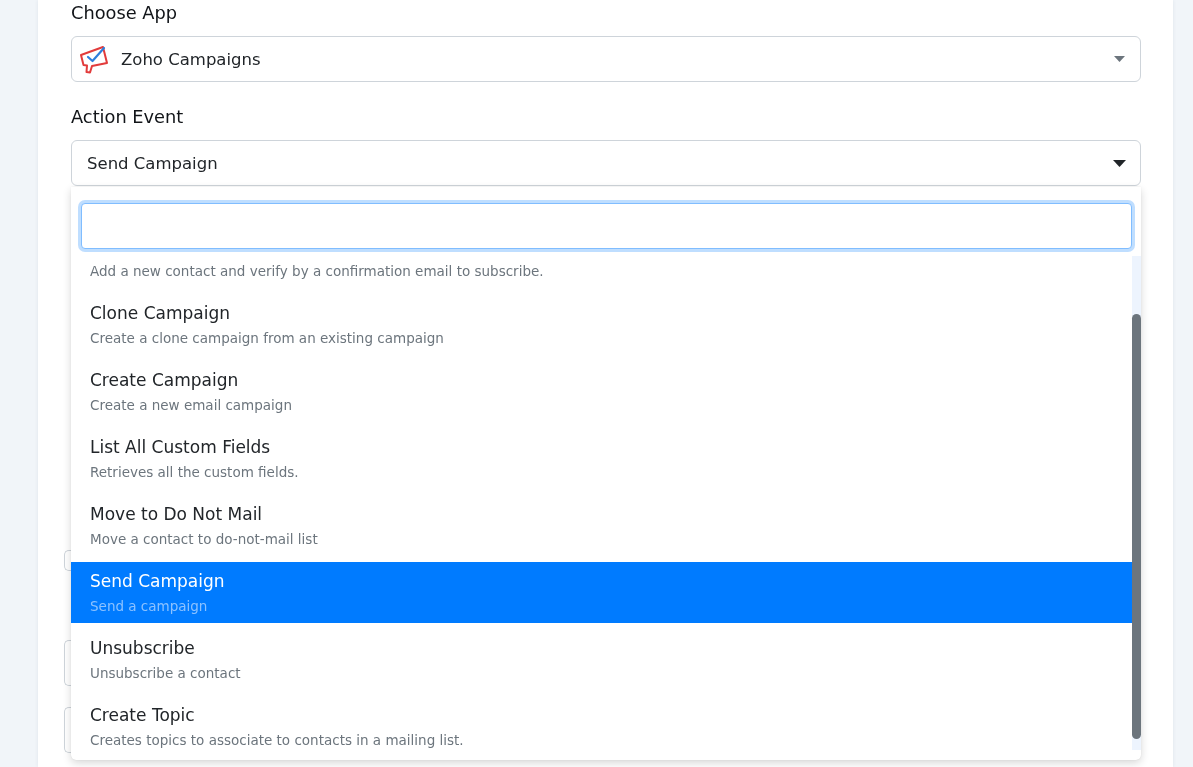 This screenshot has height=767, width=1193. What do you see at coordinates (606, 59) in the screenshot?
I see `app-select: Zoho Campaigns` at bounding box center [606, 59].